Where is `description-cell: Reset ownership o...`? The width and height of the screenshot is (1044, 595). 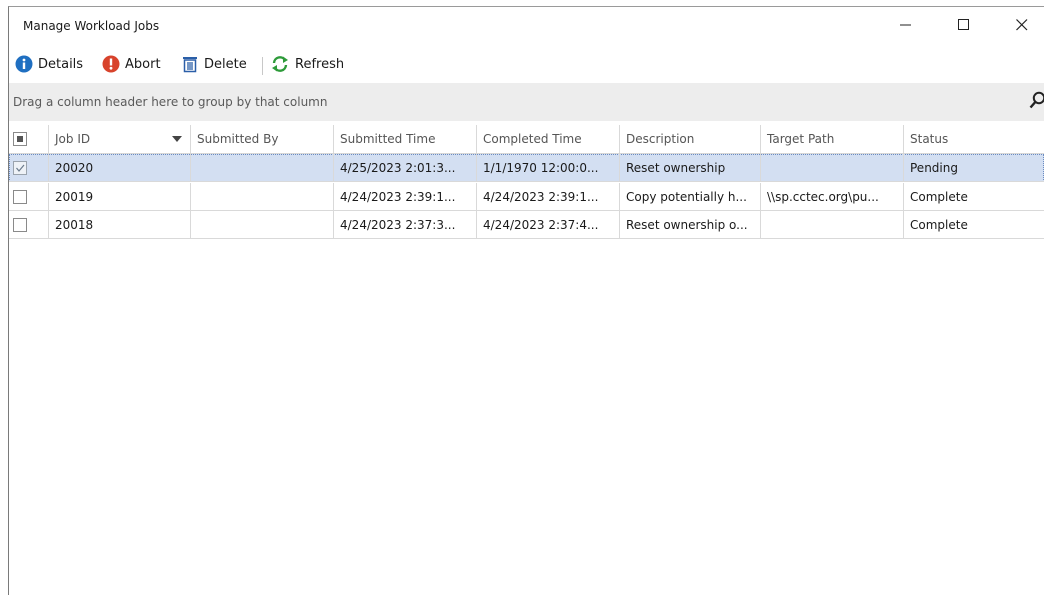 description-cell: Reset ownership o... is located at coordinates (690, 225).